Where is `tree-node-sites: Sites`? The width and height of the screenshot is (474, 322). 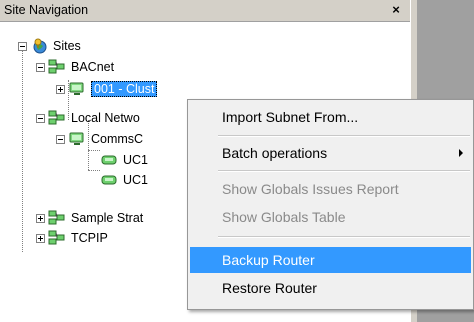
tree-node-sites: Sites is located at coordinates (49, 46).